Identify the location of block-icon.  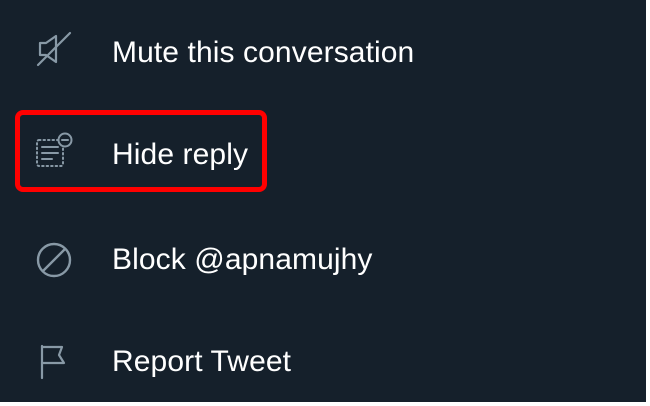
(54, 260).